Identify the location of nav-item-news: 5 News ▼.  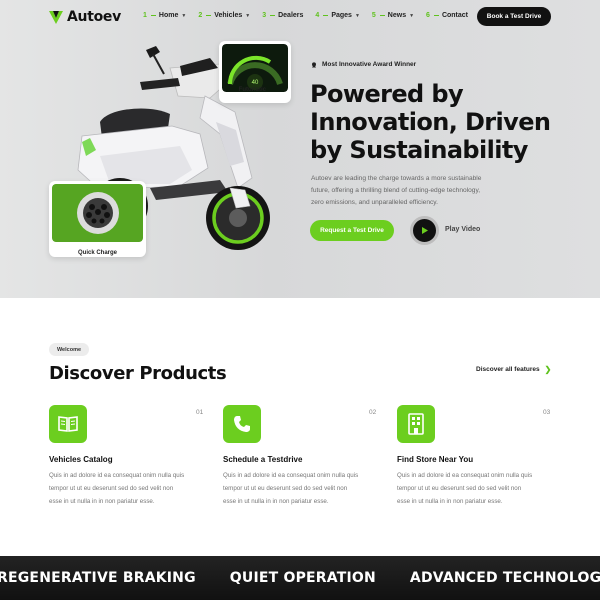
(393, 15).